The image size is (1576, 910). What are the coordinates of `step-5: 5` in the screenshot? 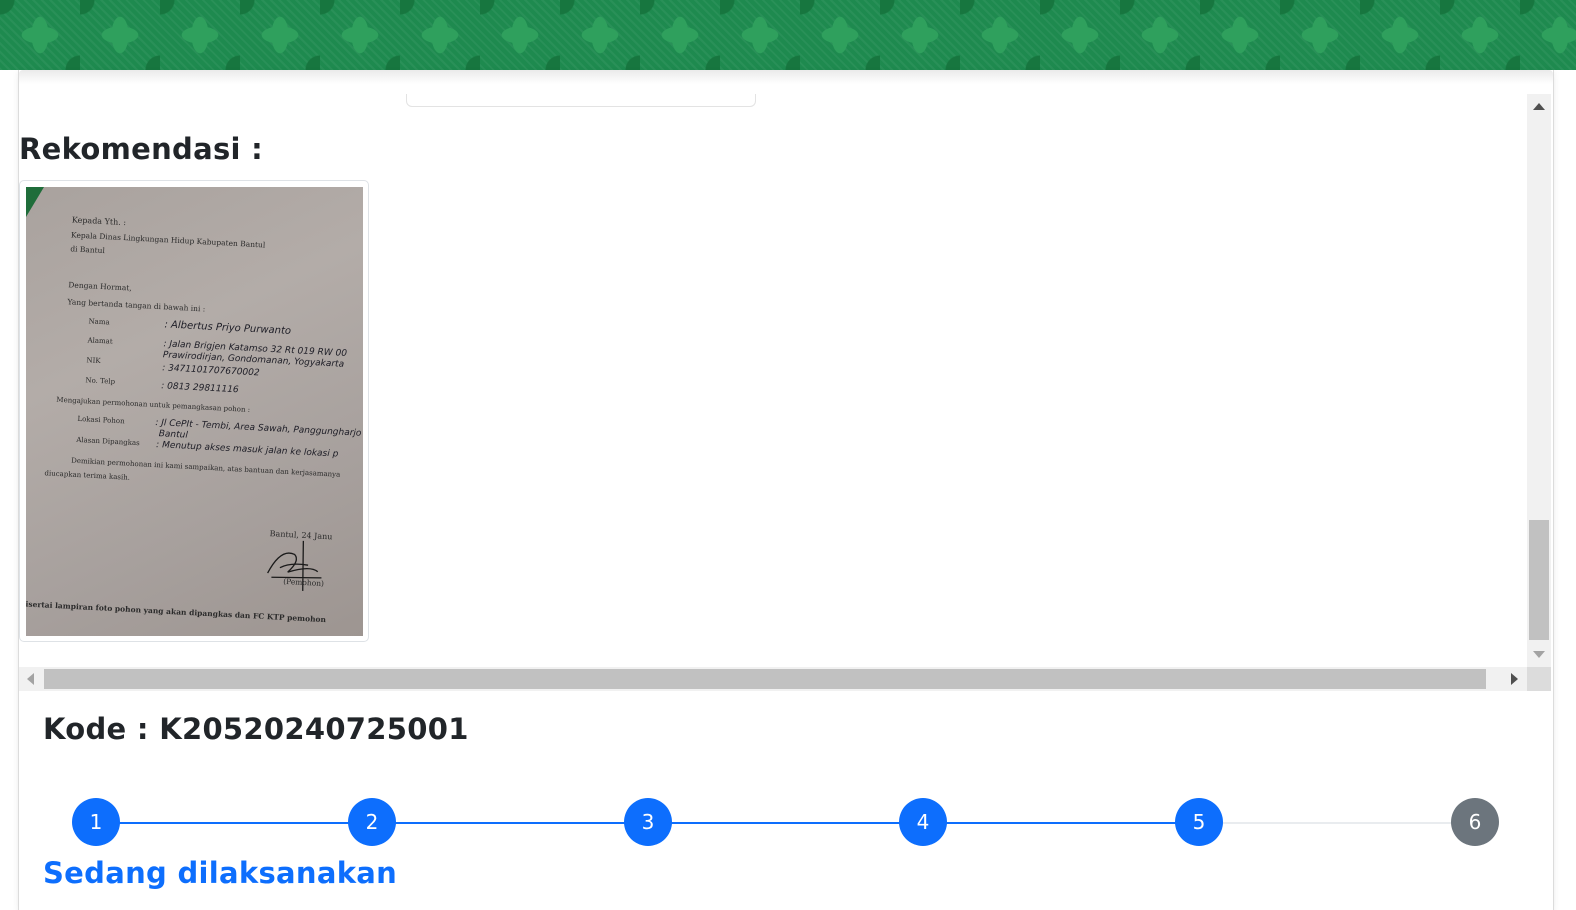 It's located at (1199, 822).